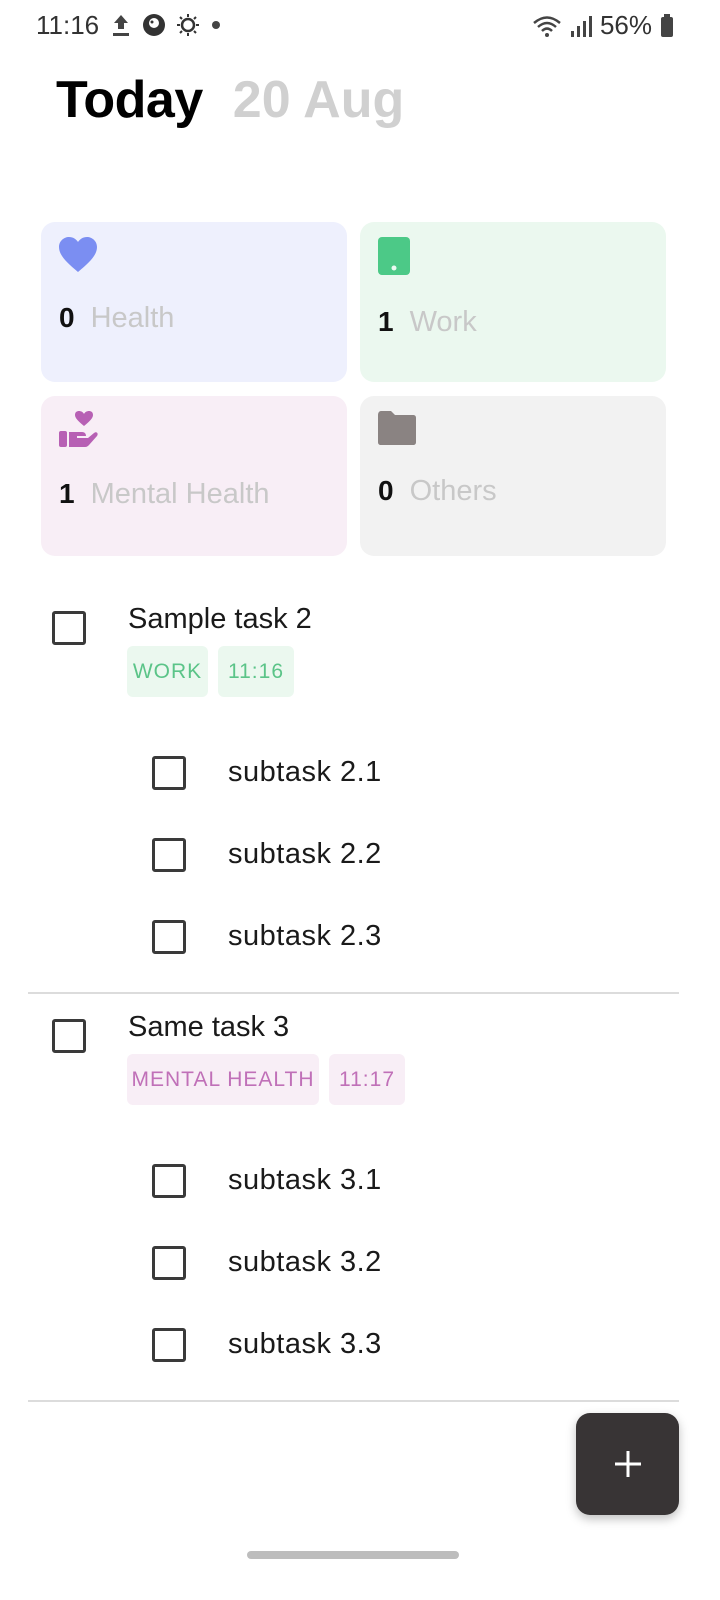 The image size is (720, 1600). I want to click on category-label: Others, so click(453, 491).